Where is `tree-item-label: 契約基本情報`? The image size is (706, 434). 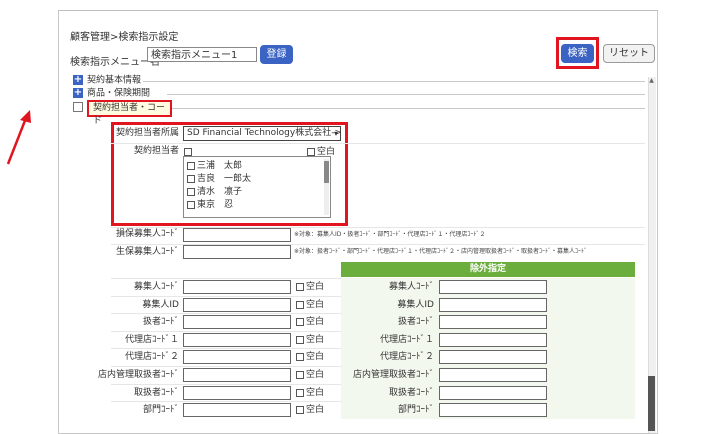
tree-item-label: 契約基本情報 is located at coordinates (114, 80).